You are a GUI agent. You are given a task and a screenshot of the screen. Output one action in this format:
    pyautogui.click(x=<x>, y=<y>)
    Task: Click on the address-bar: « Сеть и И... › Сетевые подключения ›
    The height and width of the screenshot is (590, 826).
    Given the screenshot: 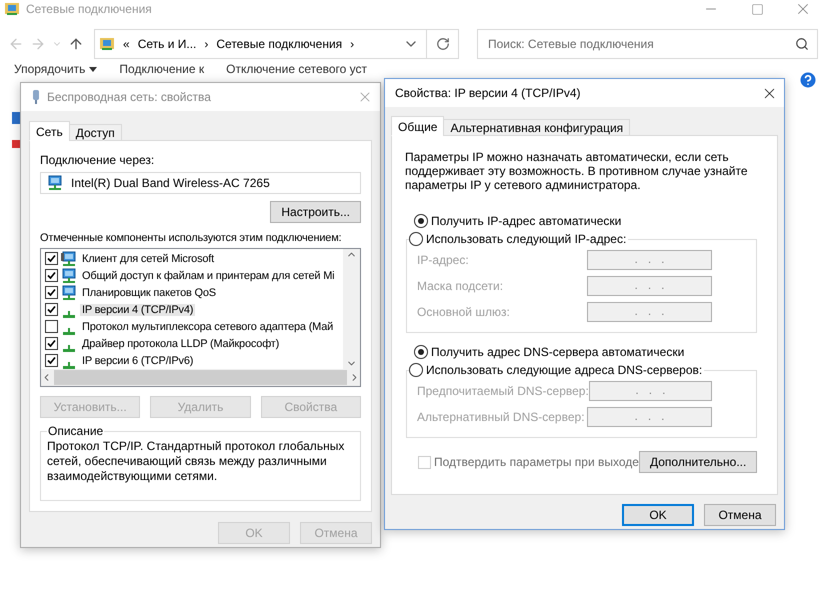 What is the action you would take?
    pyautogui.click(x=276, y=44)
    